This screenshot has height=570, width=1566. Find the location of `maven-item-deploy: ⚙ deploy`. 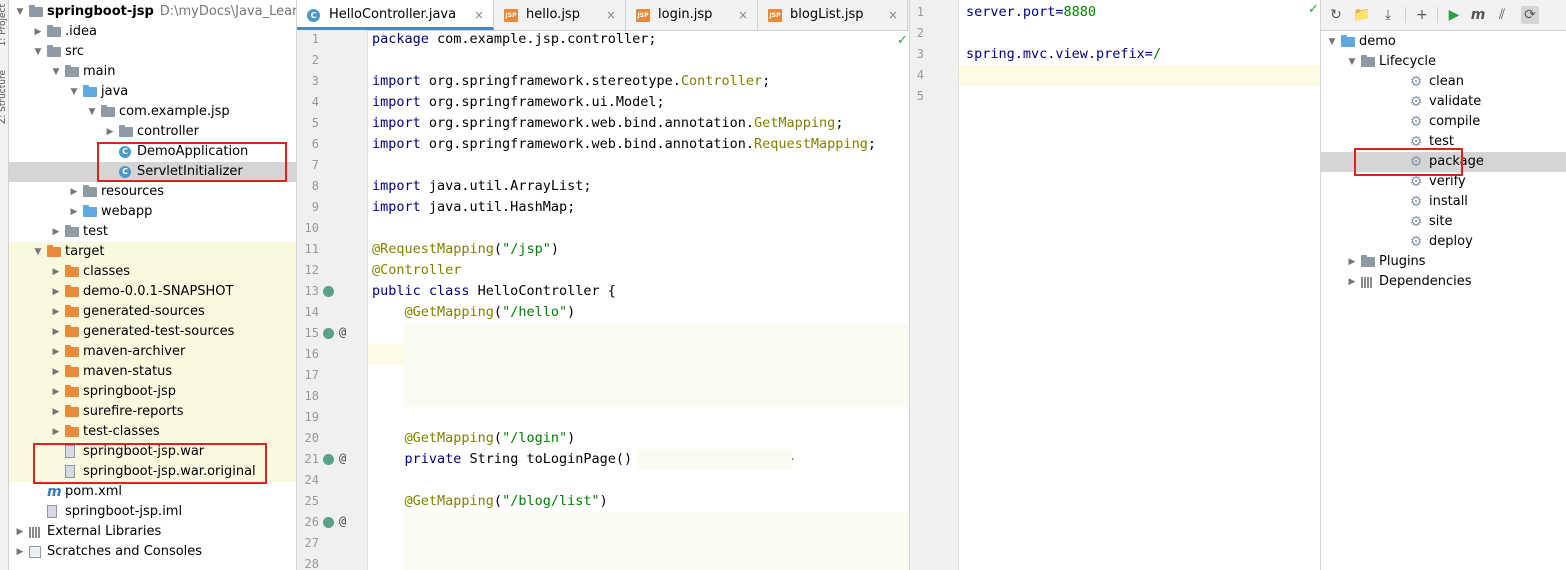

maven-item-deploy: ⚙ deploy is located at coordinates (1443, 242).